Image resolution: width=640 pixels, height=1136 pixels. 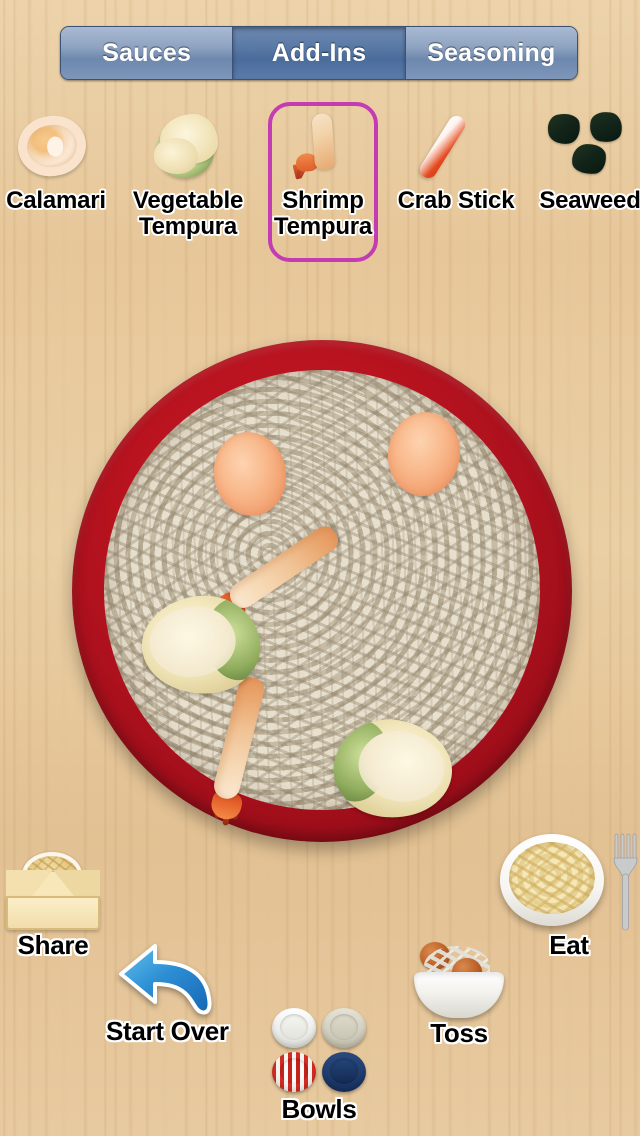 I want to click on crab-stick-icon, so click(x=456, y=147).